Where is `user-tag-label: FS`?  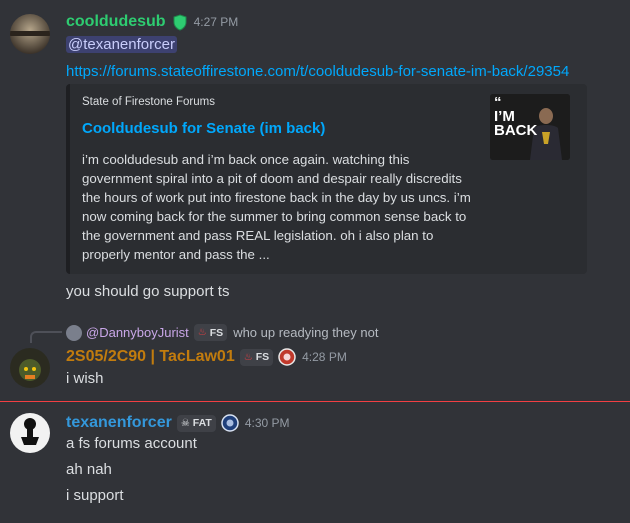
user-tag-label: FS is located at coordinates (262, 357).